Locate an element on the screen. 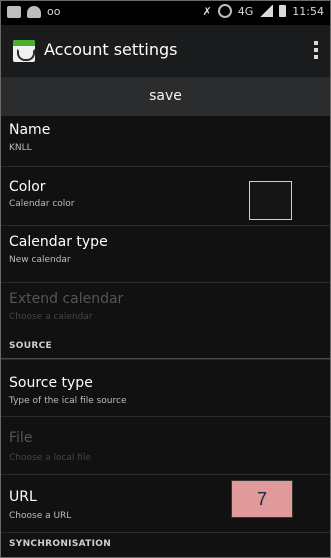 The height and width of the screenshot is (558, 331). setting-subtitle: New calendar is located at coordinates (40, 260).